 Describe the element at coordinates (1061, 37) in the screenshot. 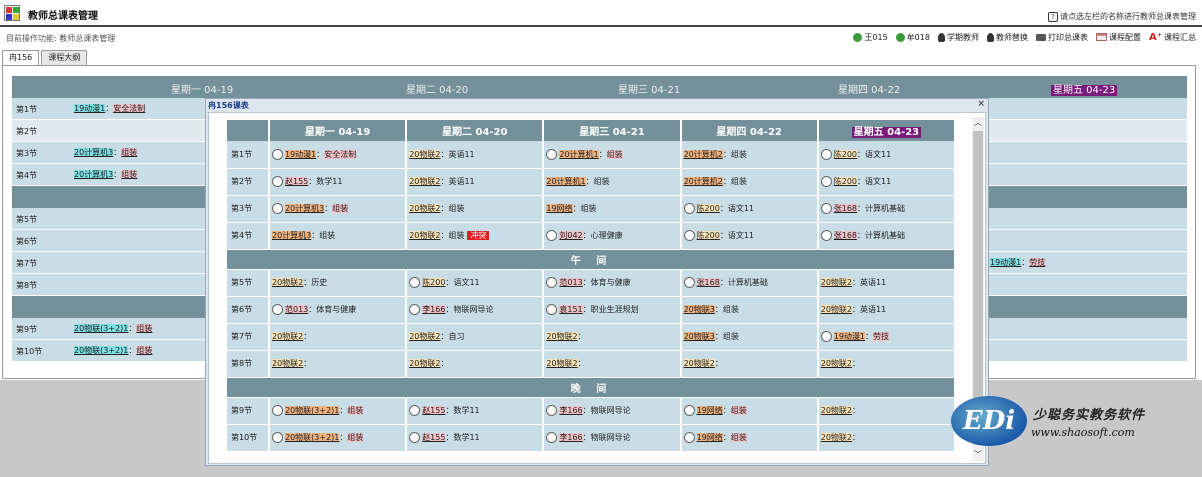

I see `print-schedule-button: 打印总课表` at that location.